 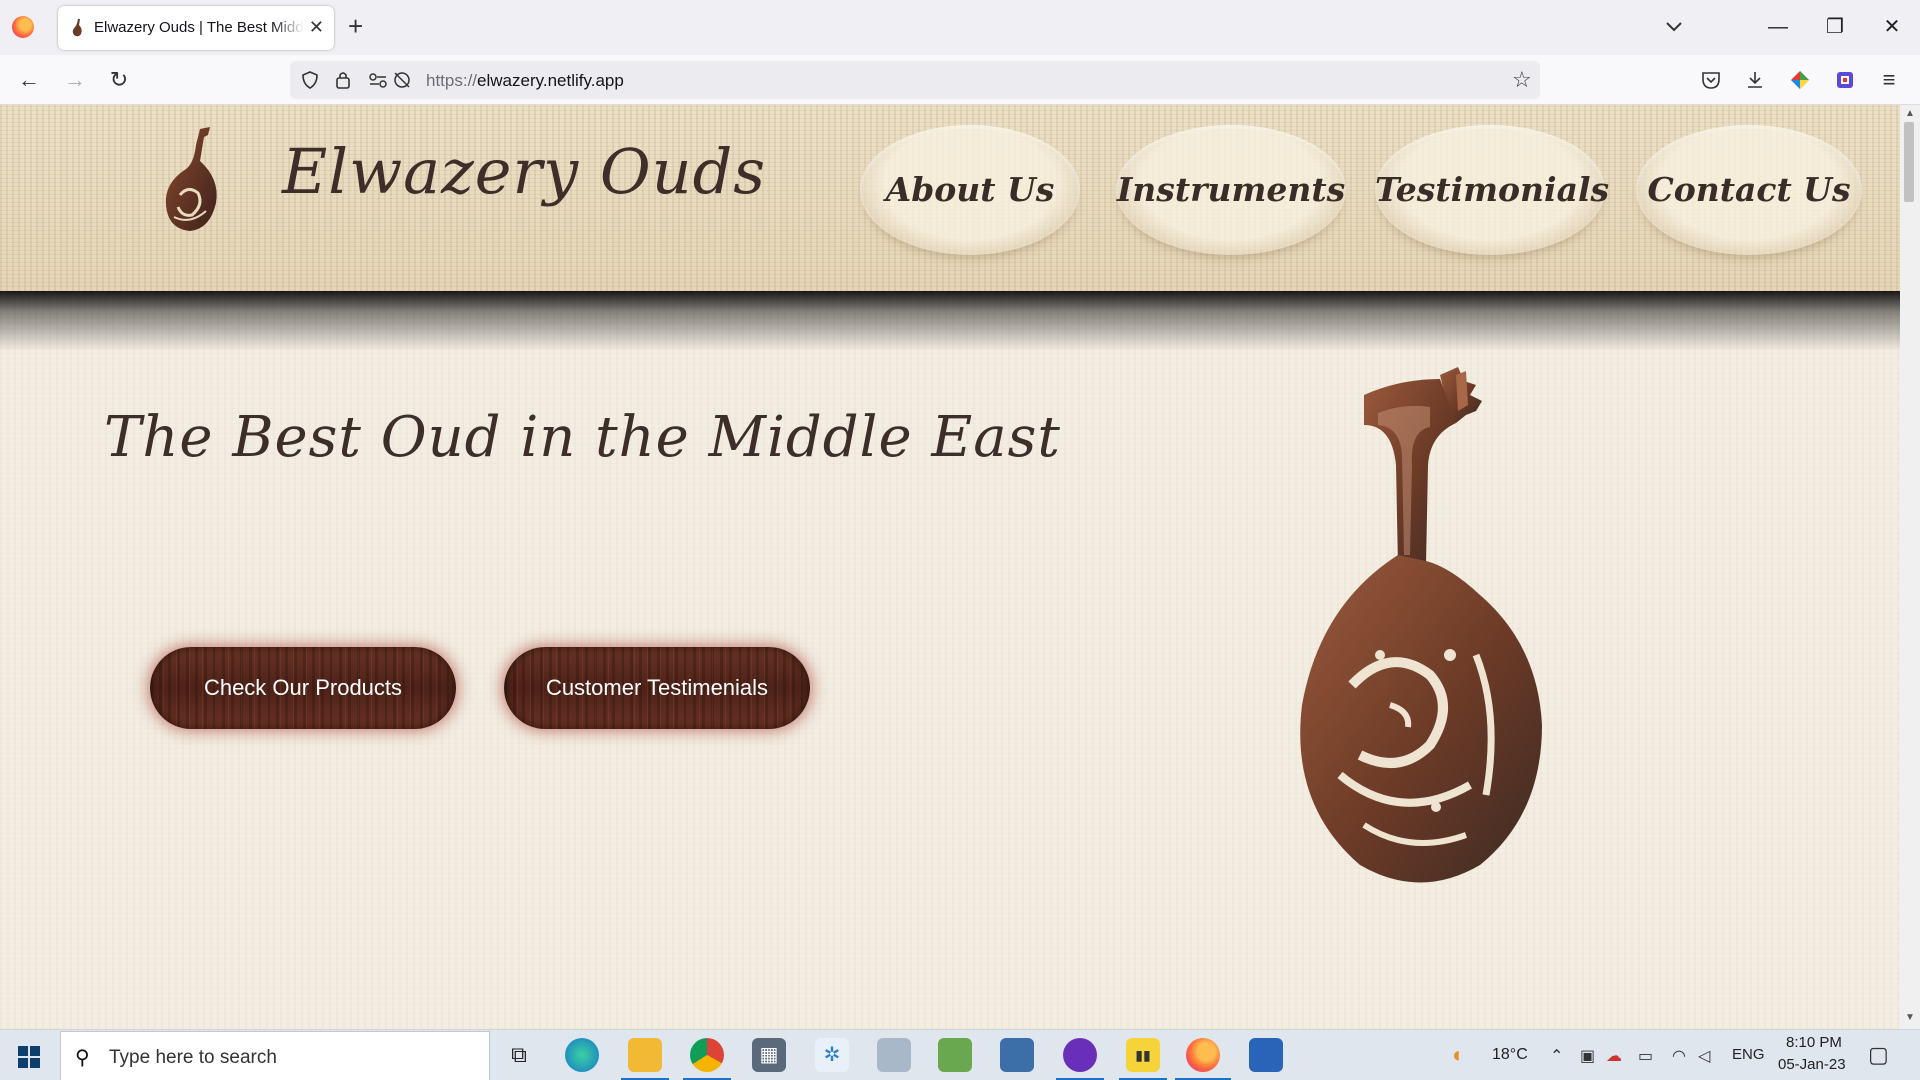 What do you see at coordinates (29, 1057) in the screenshot?
I see `windows-start-icon` at bounding box center [29, 1057].